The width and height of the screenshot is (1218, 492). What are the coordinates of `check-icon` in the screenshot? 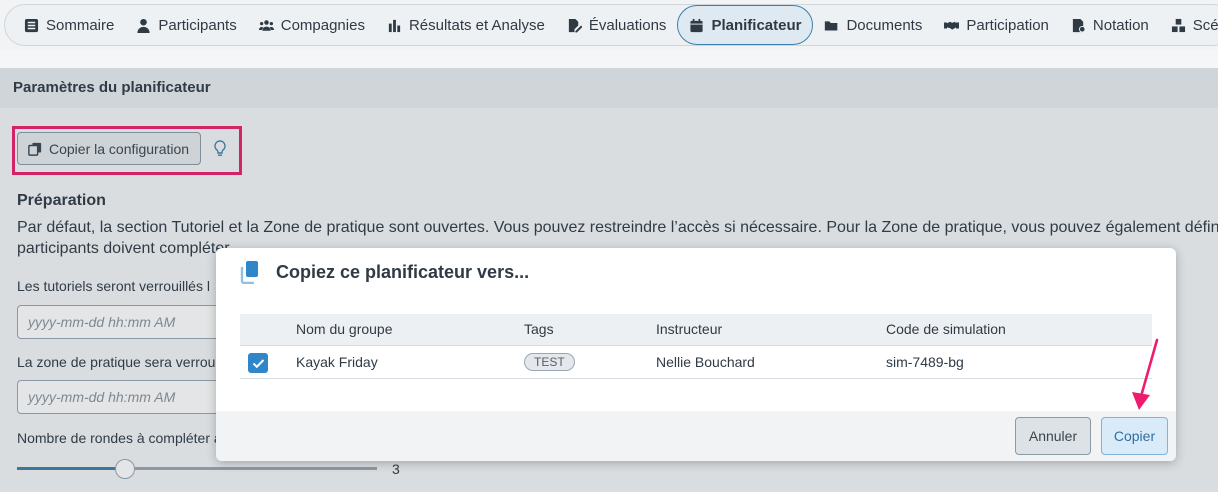 It's located at (258, 363).